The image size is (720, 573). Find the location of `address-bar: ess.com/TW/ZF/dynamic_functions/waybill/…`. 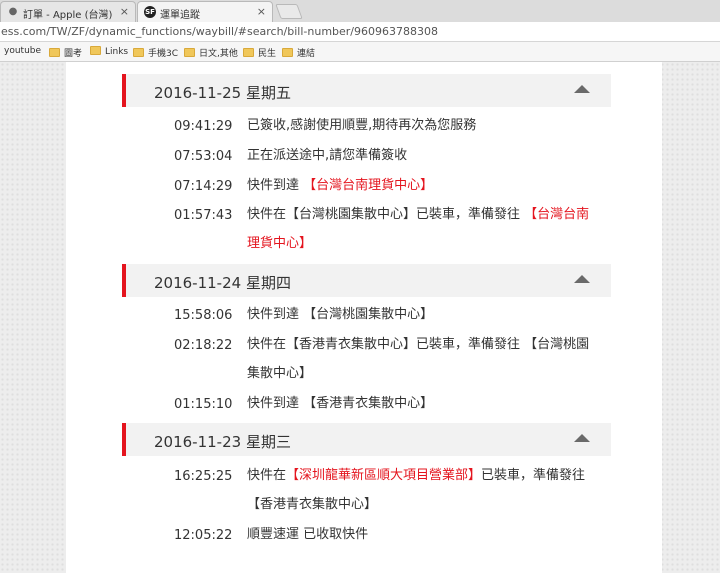

address-bar: ess.com/TW/ZF/dynamic_functions/waybill/… is located at coordinates (360, 32).